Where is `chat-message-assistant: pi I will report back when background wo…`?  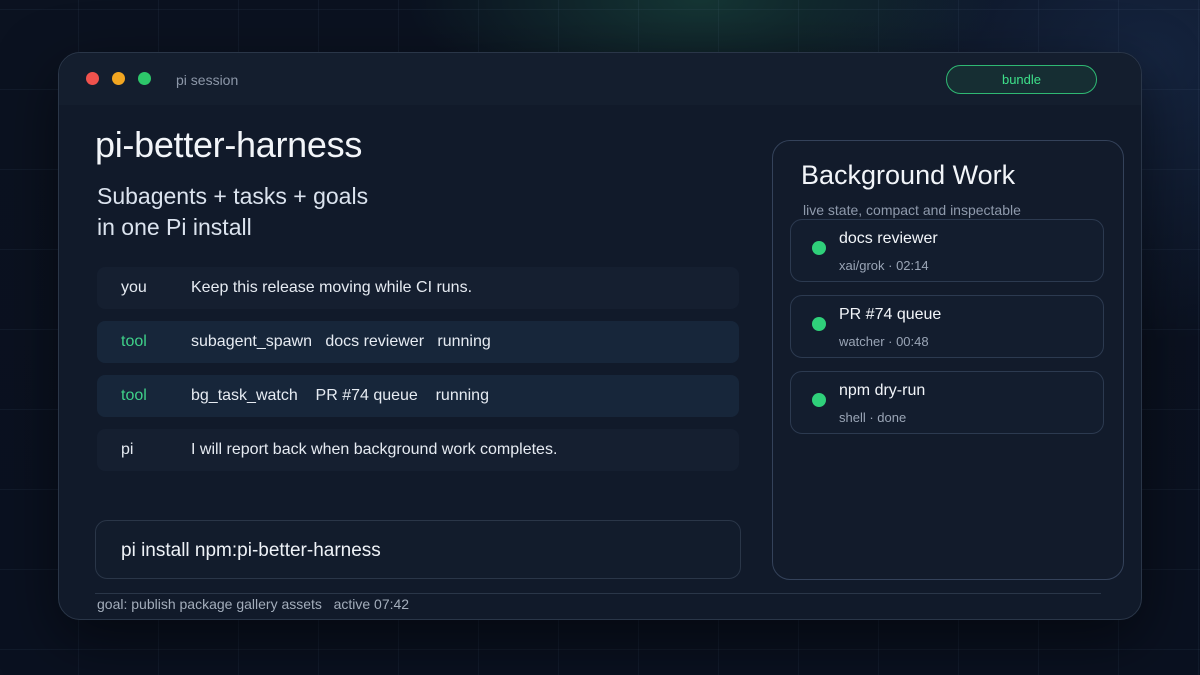 chat-message-assistant: pi I will report back when background wo… is located at coordinates (418, 450).